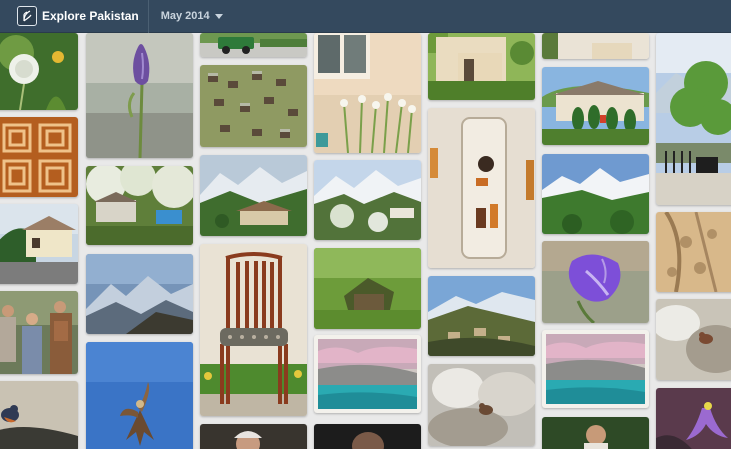  What do you see at coordinates (39, 332) in the screenshot?
I see `photo-women-outdoors` at bounding box center [39, 332].